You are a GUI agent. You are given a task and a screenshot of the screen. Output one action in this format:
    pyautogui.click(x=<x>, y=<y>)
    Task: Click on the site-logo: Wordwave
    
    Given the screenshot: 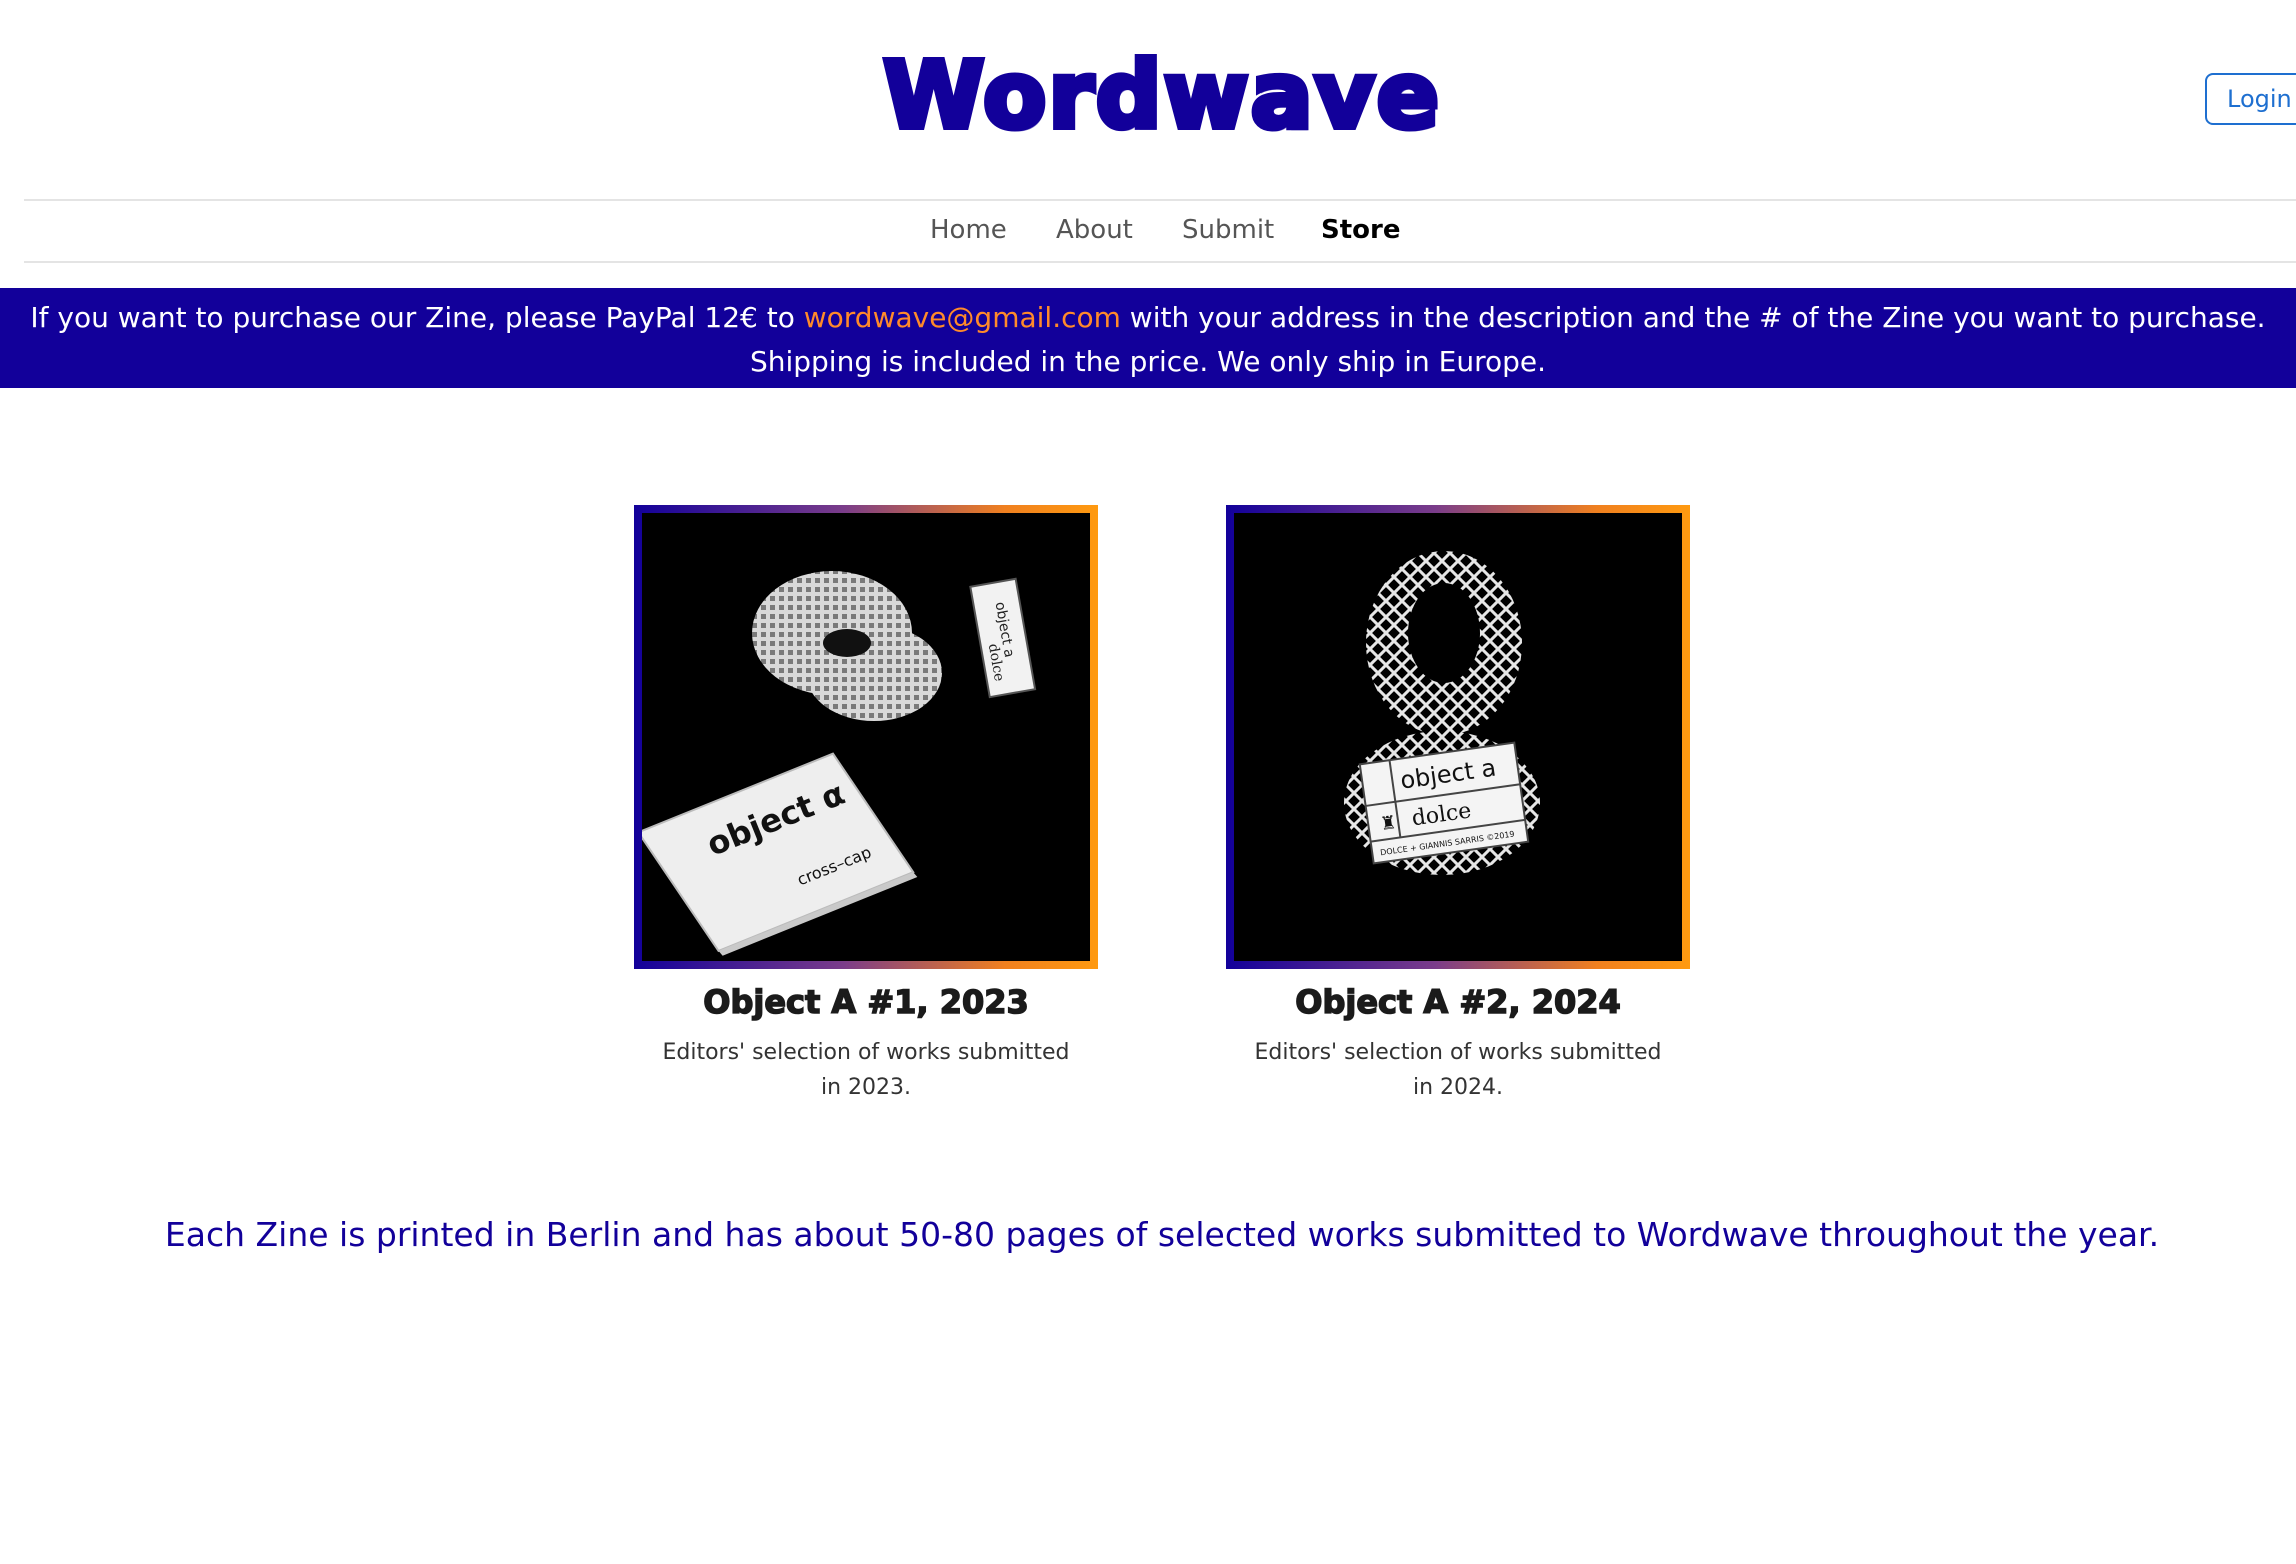 What is the action you would take?
    pyautogui.click(x=1148, y=95)
    